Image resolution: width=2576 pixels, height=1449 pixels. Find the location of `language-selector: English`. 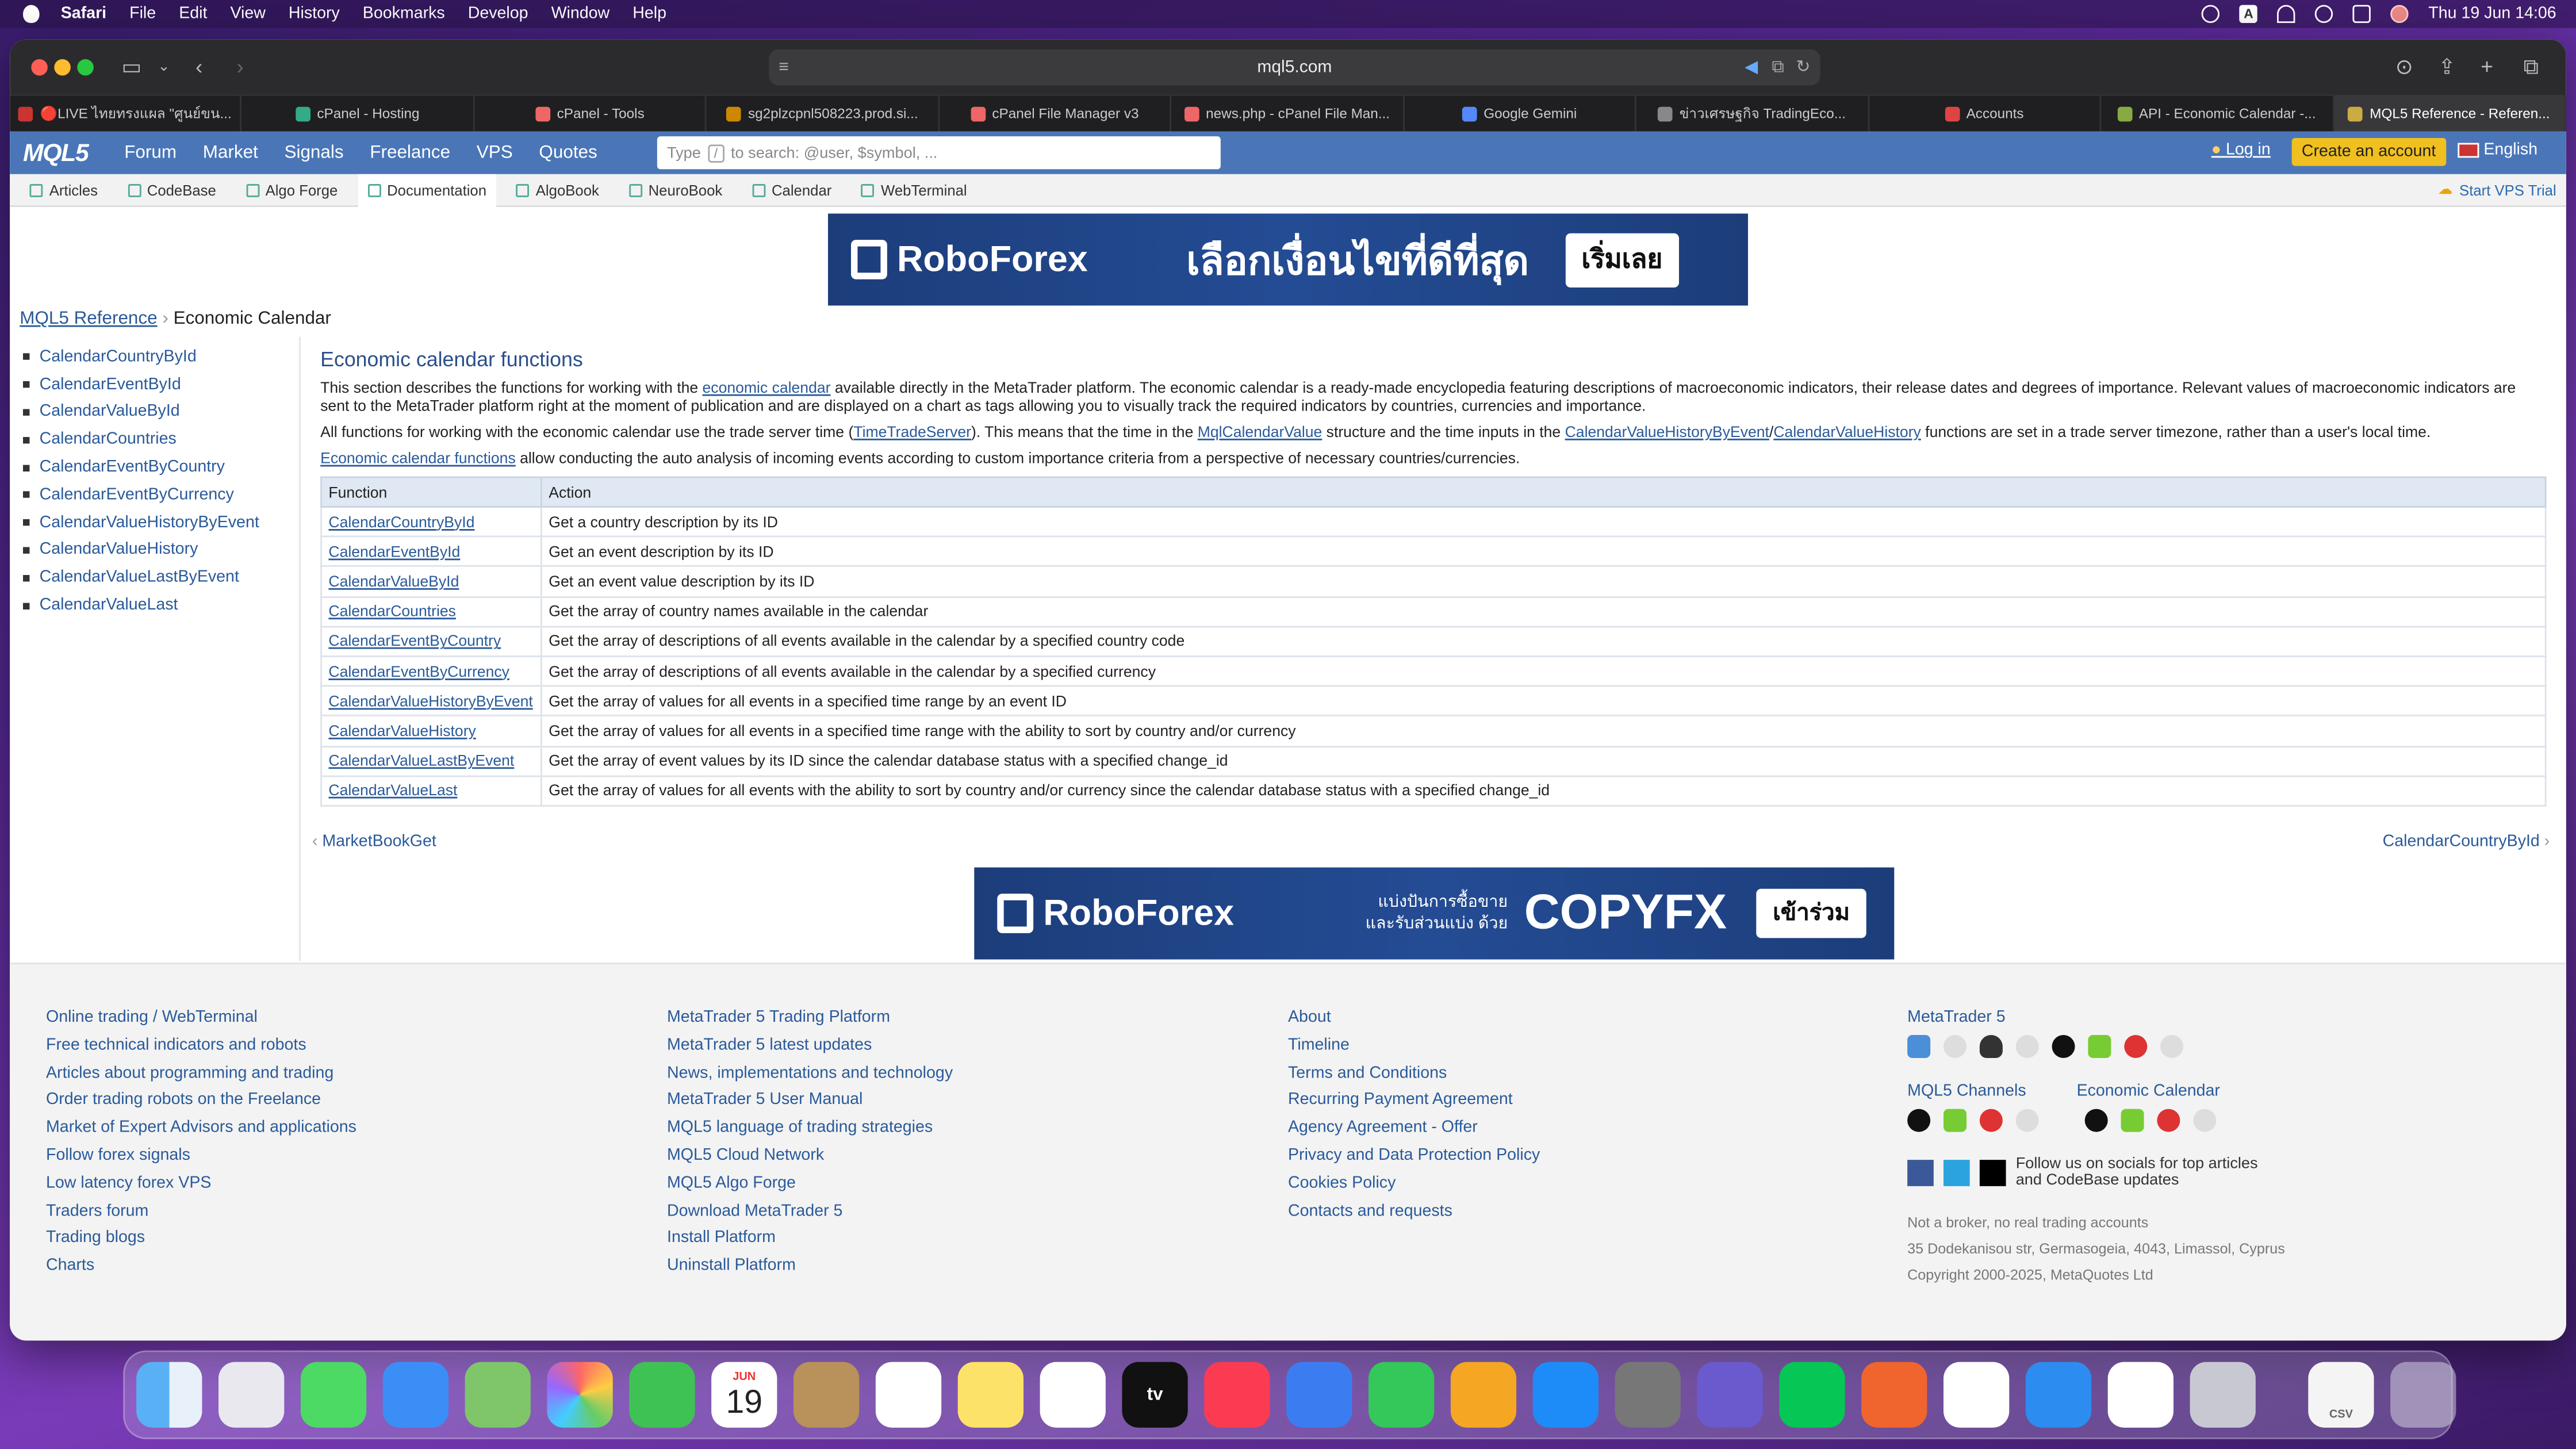

language-selector: English is located at coordinates (2497, 150).